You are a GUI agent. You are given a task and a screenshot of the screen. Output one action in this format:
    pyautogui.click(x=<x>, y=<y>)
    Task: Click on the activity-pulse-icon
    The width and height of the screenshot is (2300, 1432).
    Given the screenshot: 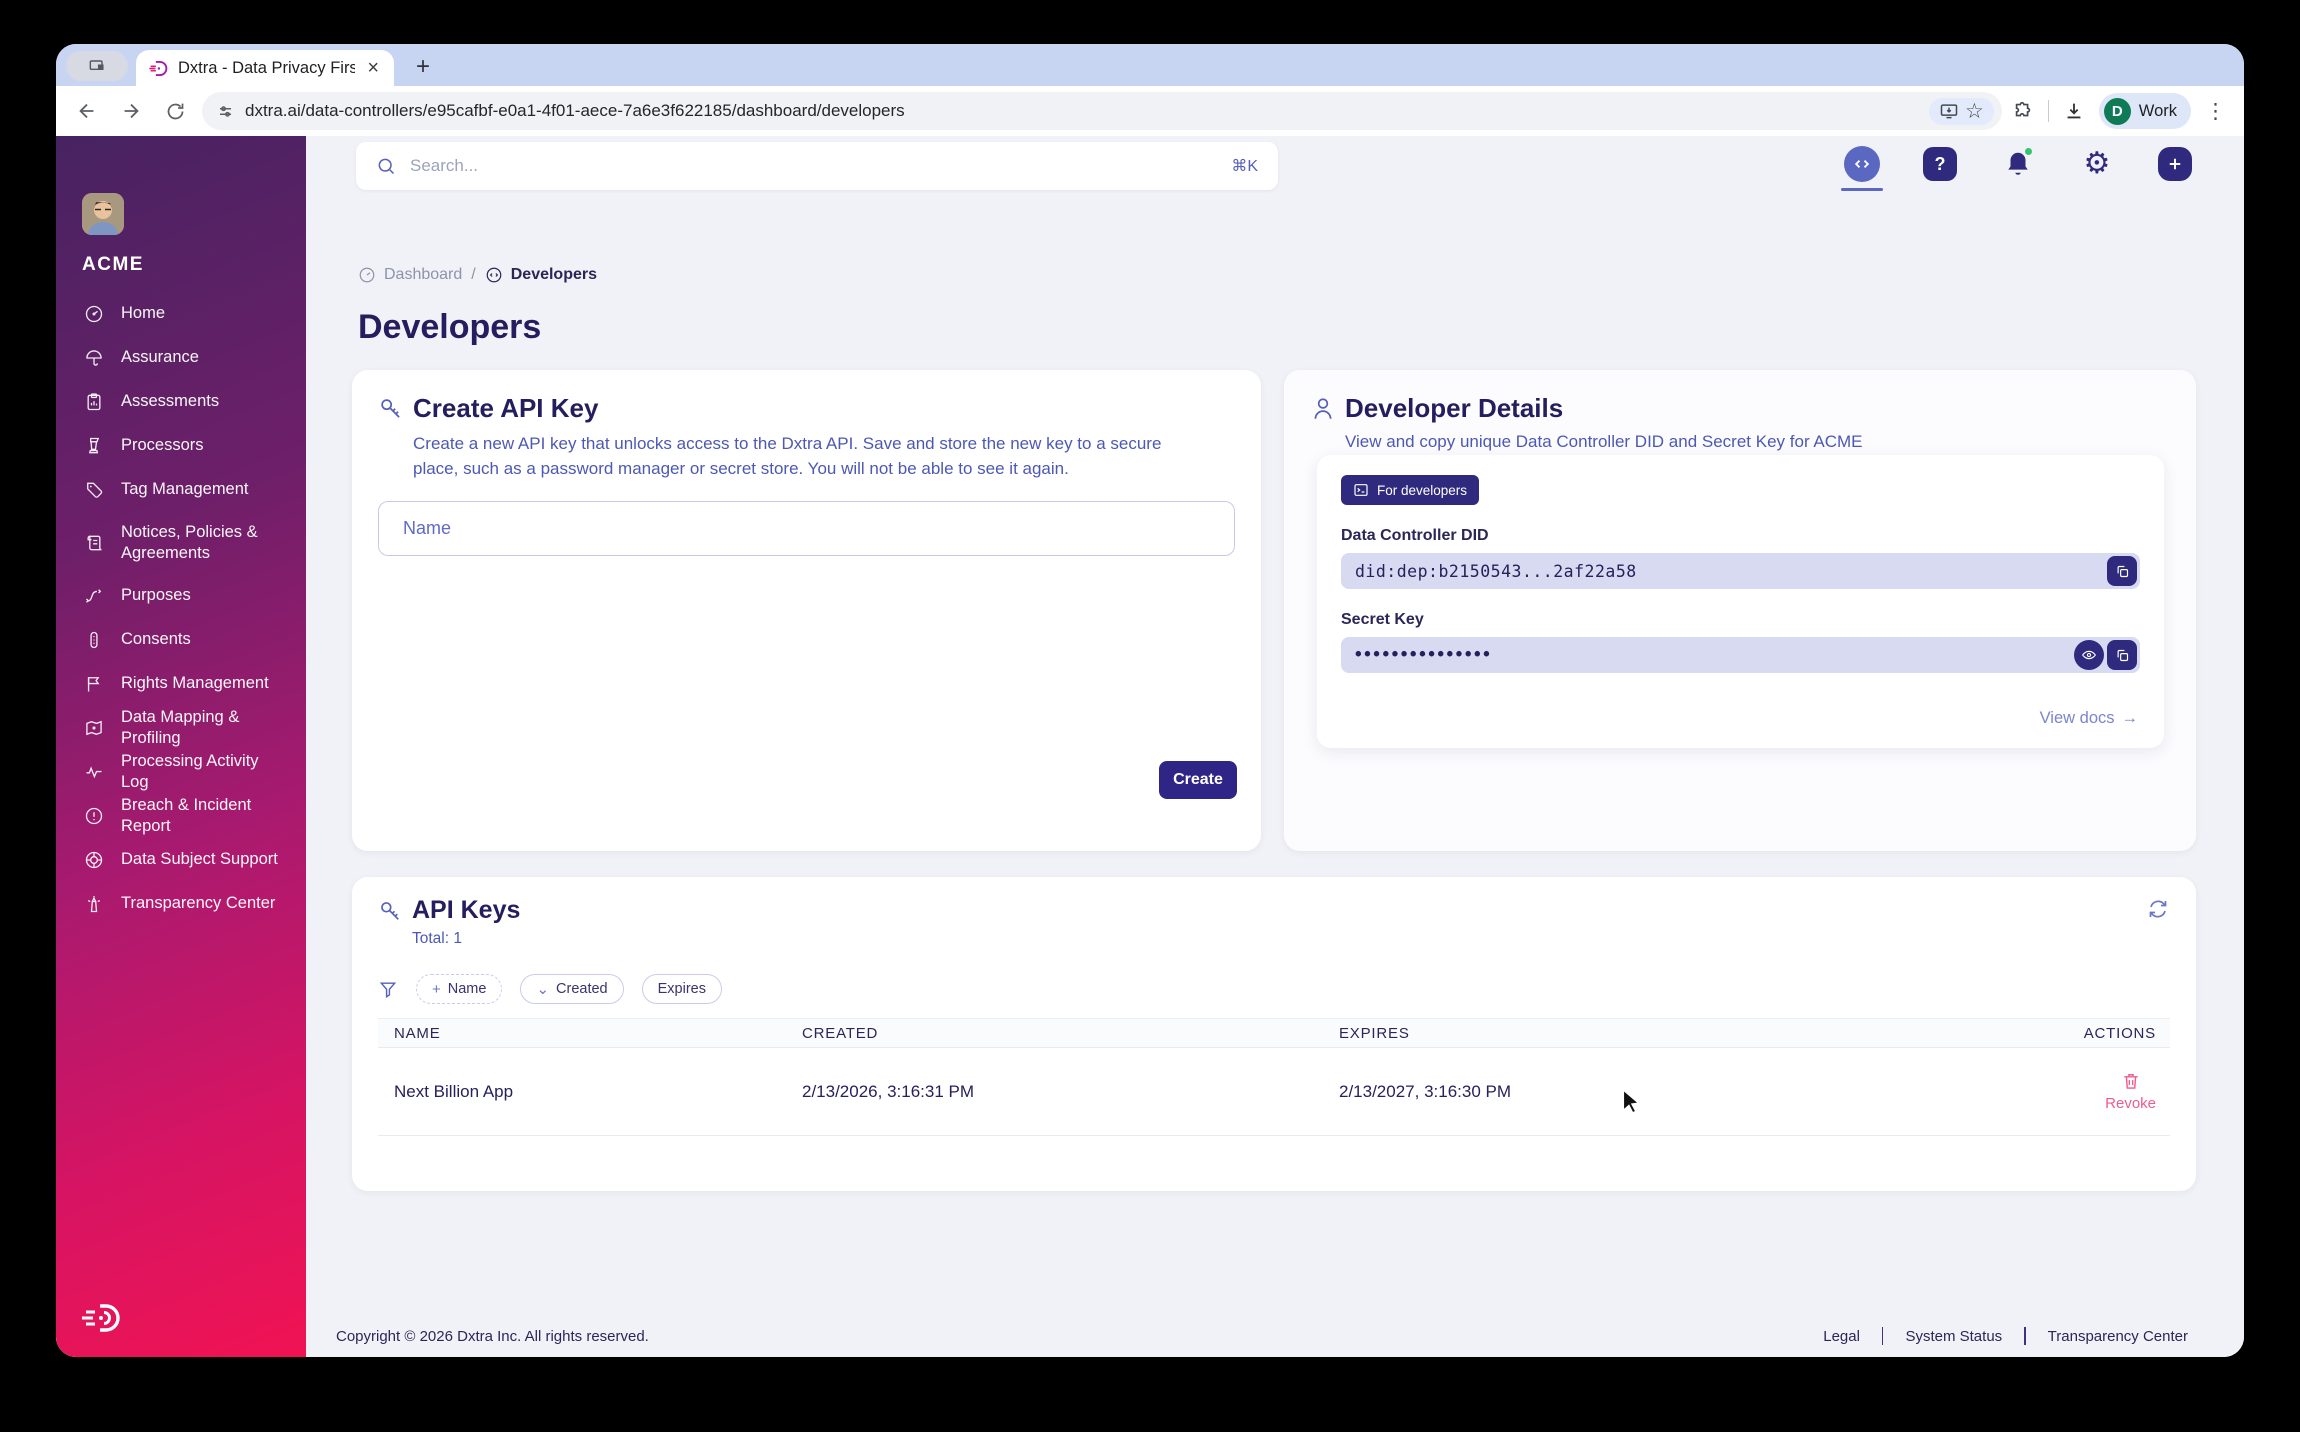 What is the action you would take?
    pyautogui.click(x=94, y=772)
    